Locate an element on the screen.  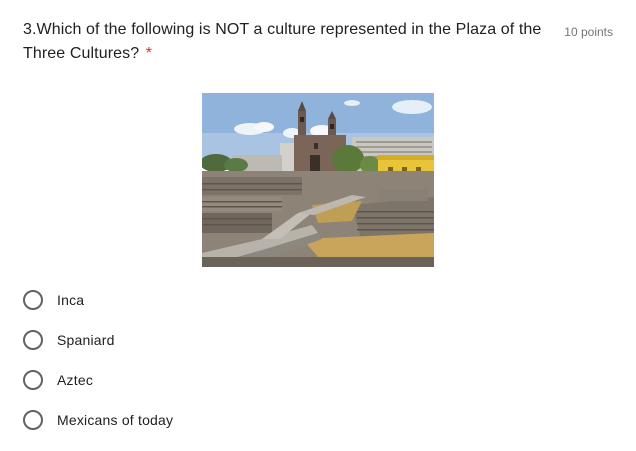
option-label: Aztec is located at coordinates (75, 380).